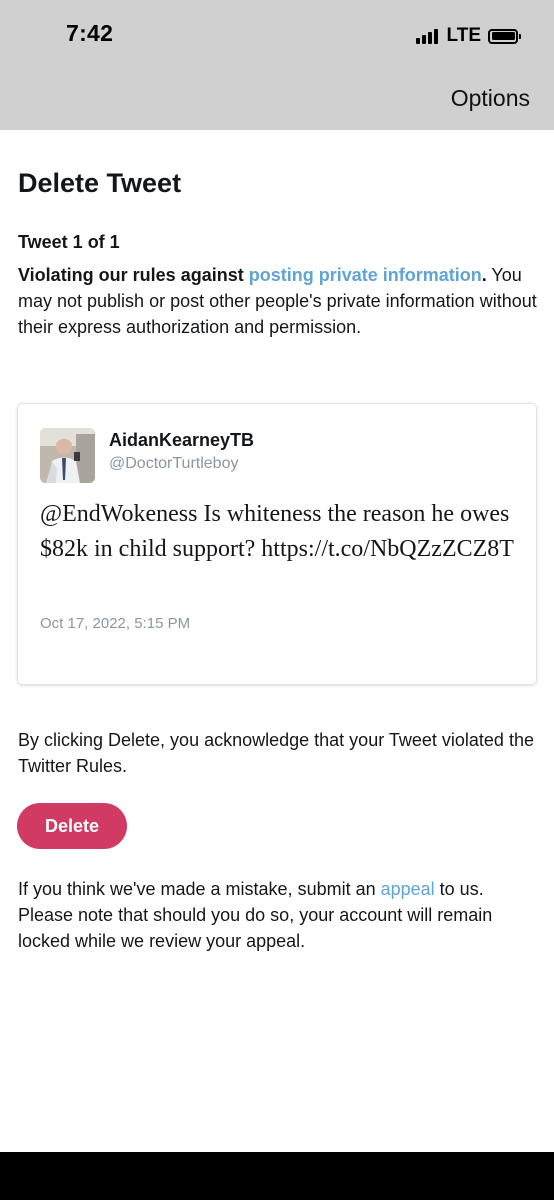 The image size is (554, 1200). I want to click on network-type: LTE, so click(463, 35).